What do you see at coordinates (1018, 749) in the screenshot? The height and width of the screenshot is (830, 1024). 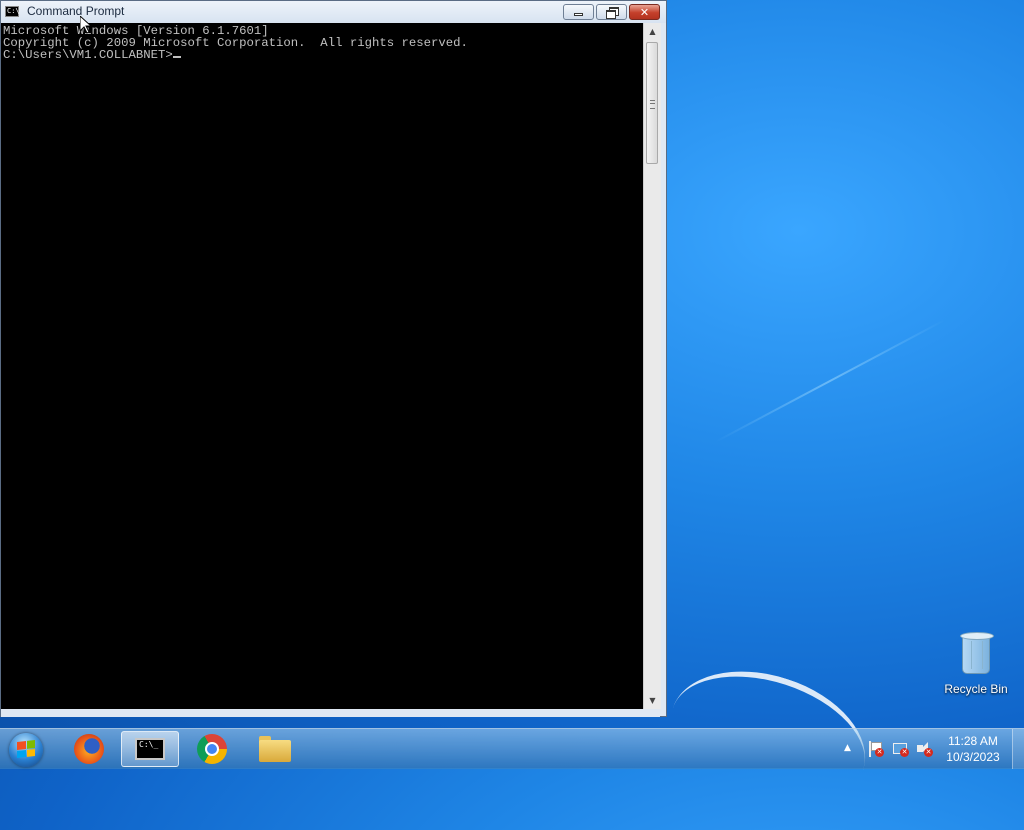 I see `show-desktop-button` at bounding box center [1018, 749].